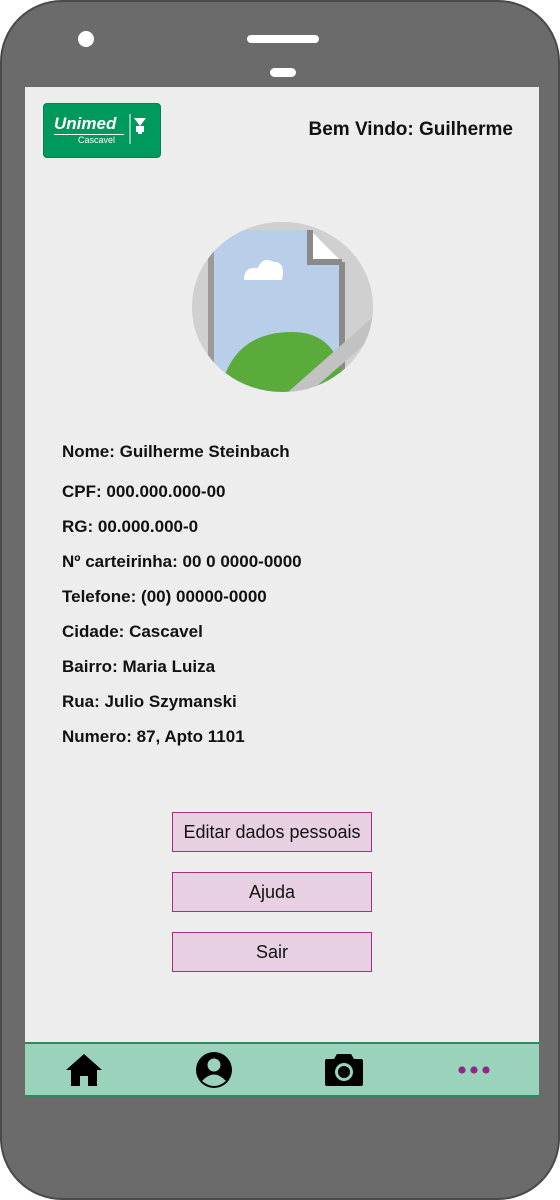  Describe the element at coordinates (96, 631) in the screenshot. I see `info-label: Cidade:` at that location.